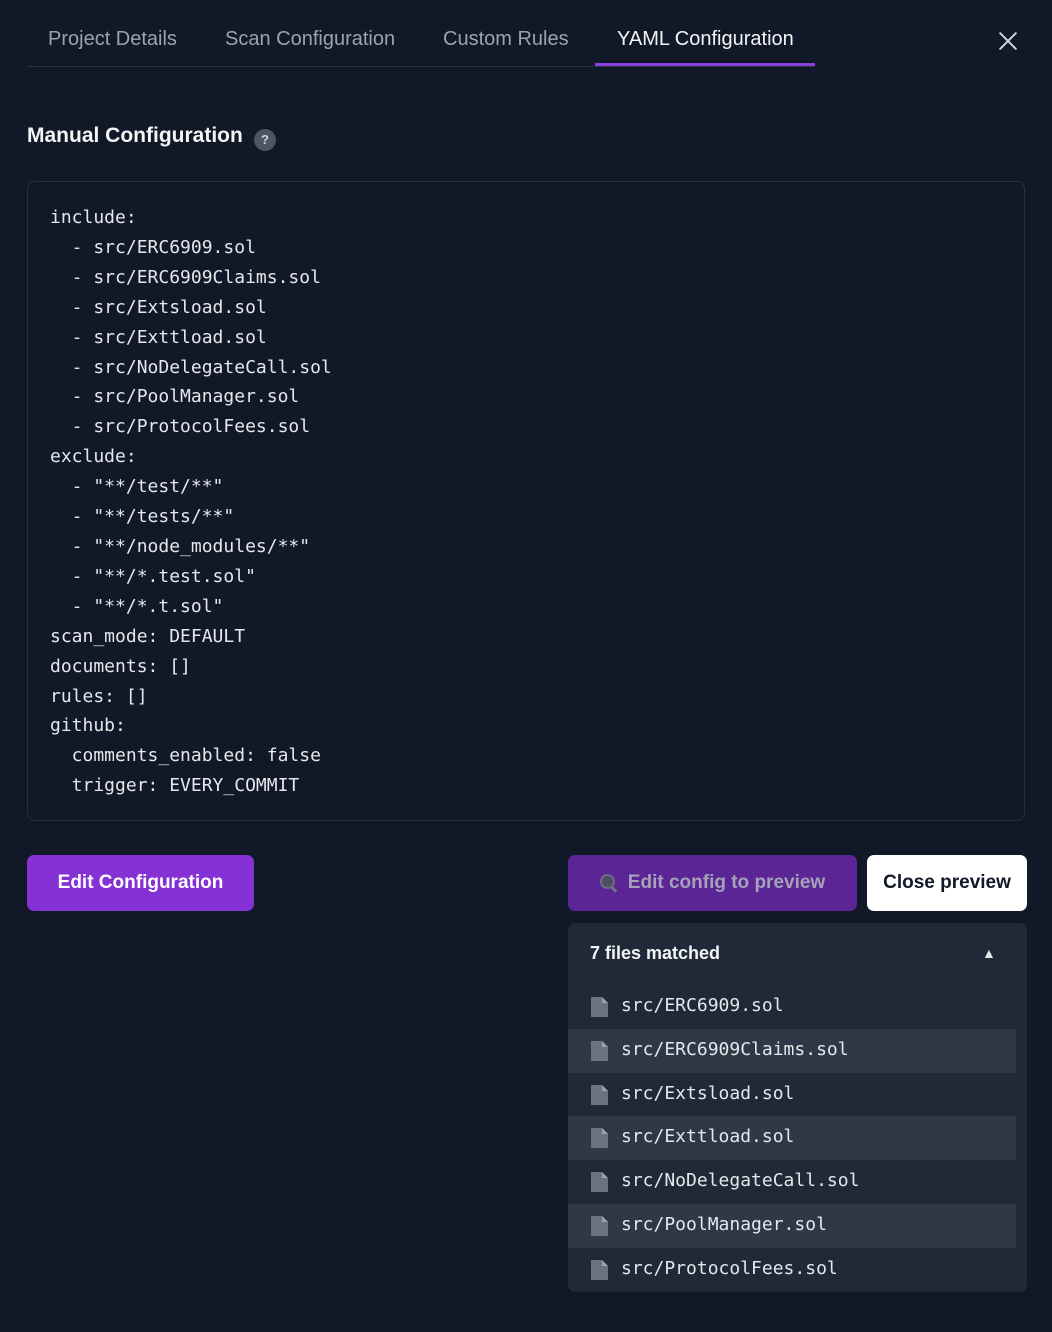 The height and width of the screenshot is (1332, 1052). I want to click on edit-config-preview-button: Edit config to preview, so click(712, 883).